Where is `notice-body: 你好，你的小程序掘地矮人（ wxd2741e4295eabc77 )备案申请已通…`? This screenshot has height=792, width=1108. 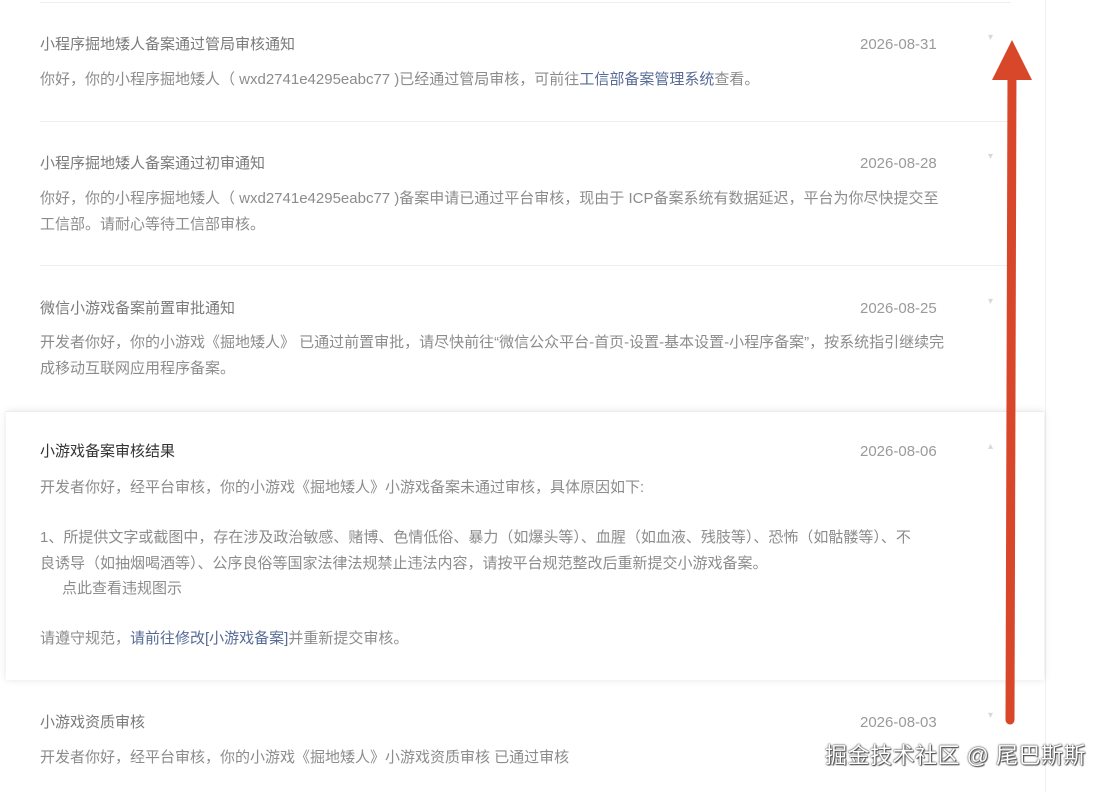
notice-body: 你好，你的小程序掘地矮人（ wxd2741e4295eabc77 )备案申请已通… is located at coordinates (489, 211).